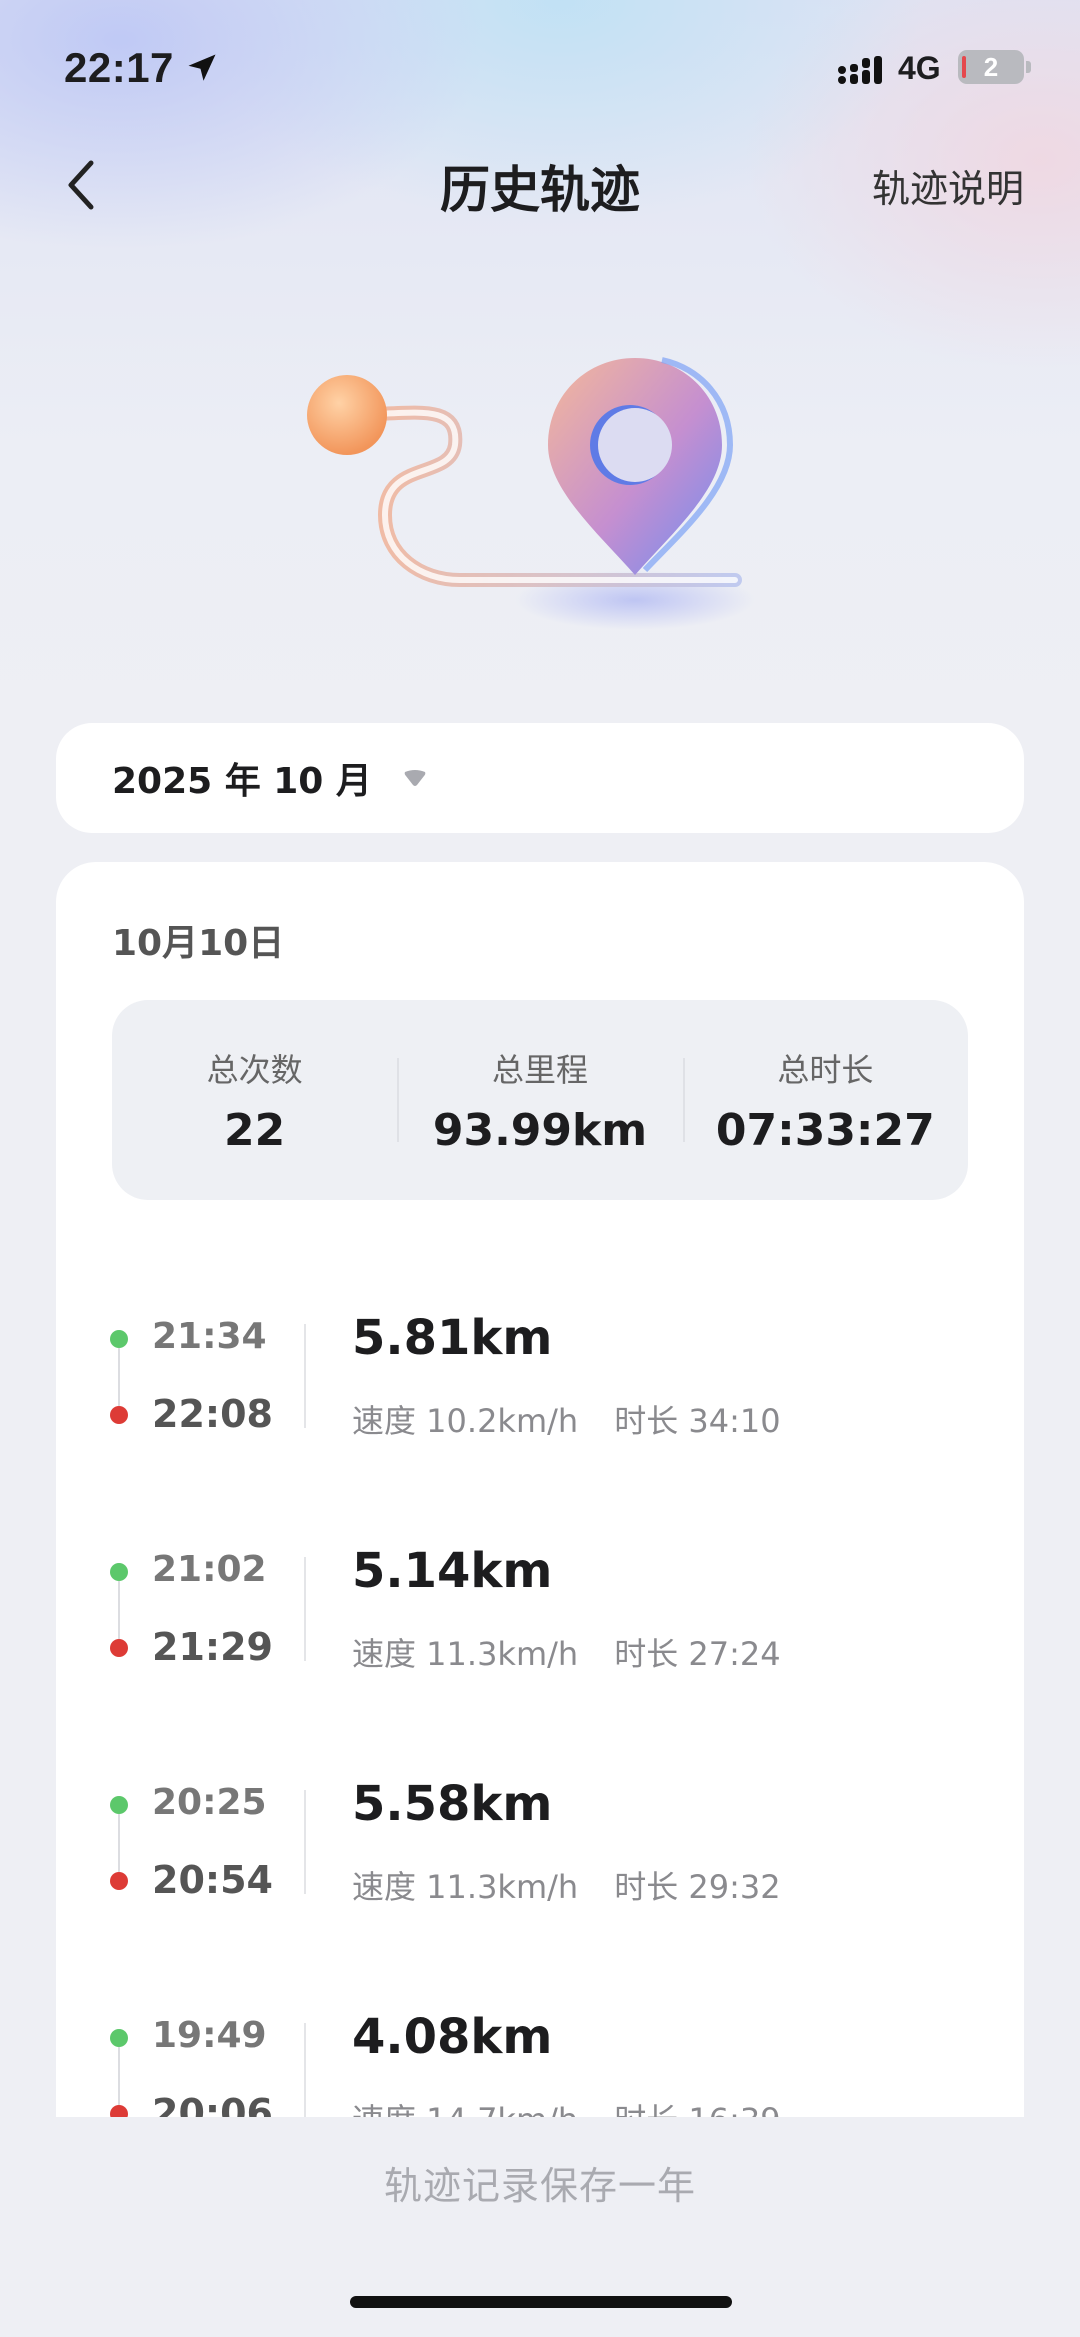 The width and height of the screenshot is (1080, 2337). I want to click on trip-meta: 速度 10.2km/h 时长 34:10, so click(566, 1419).